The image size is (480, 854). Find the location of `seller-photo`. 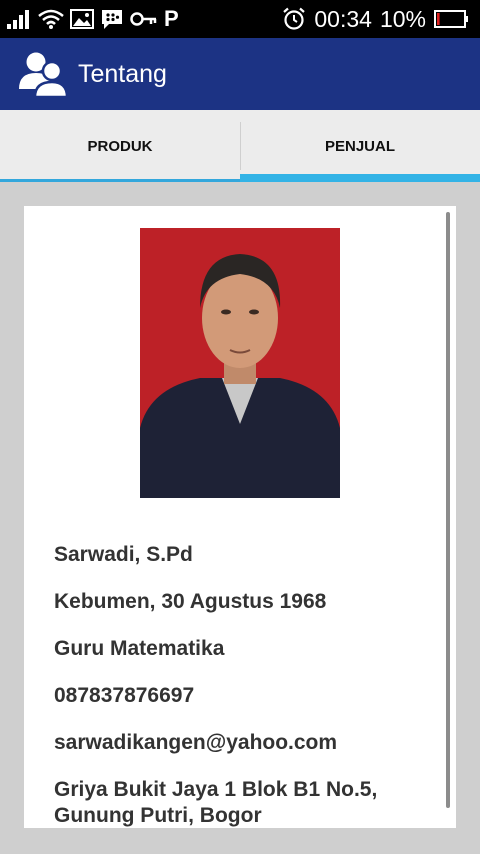

seller-photo is located at coordinates (240, 363).